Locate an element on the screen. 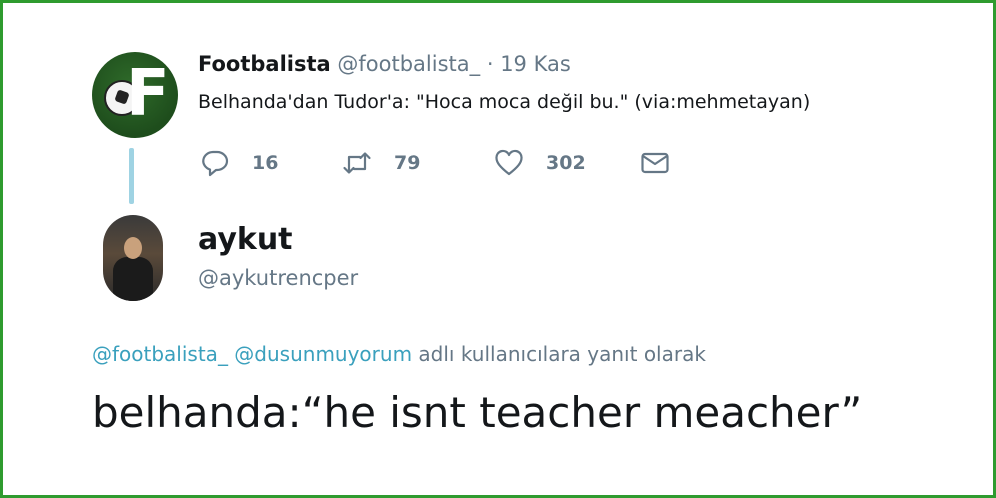  retweet-icon is located at coordinates (357, 163).